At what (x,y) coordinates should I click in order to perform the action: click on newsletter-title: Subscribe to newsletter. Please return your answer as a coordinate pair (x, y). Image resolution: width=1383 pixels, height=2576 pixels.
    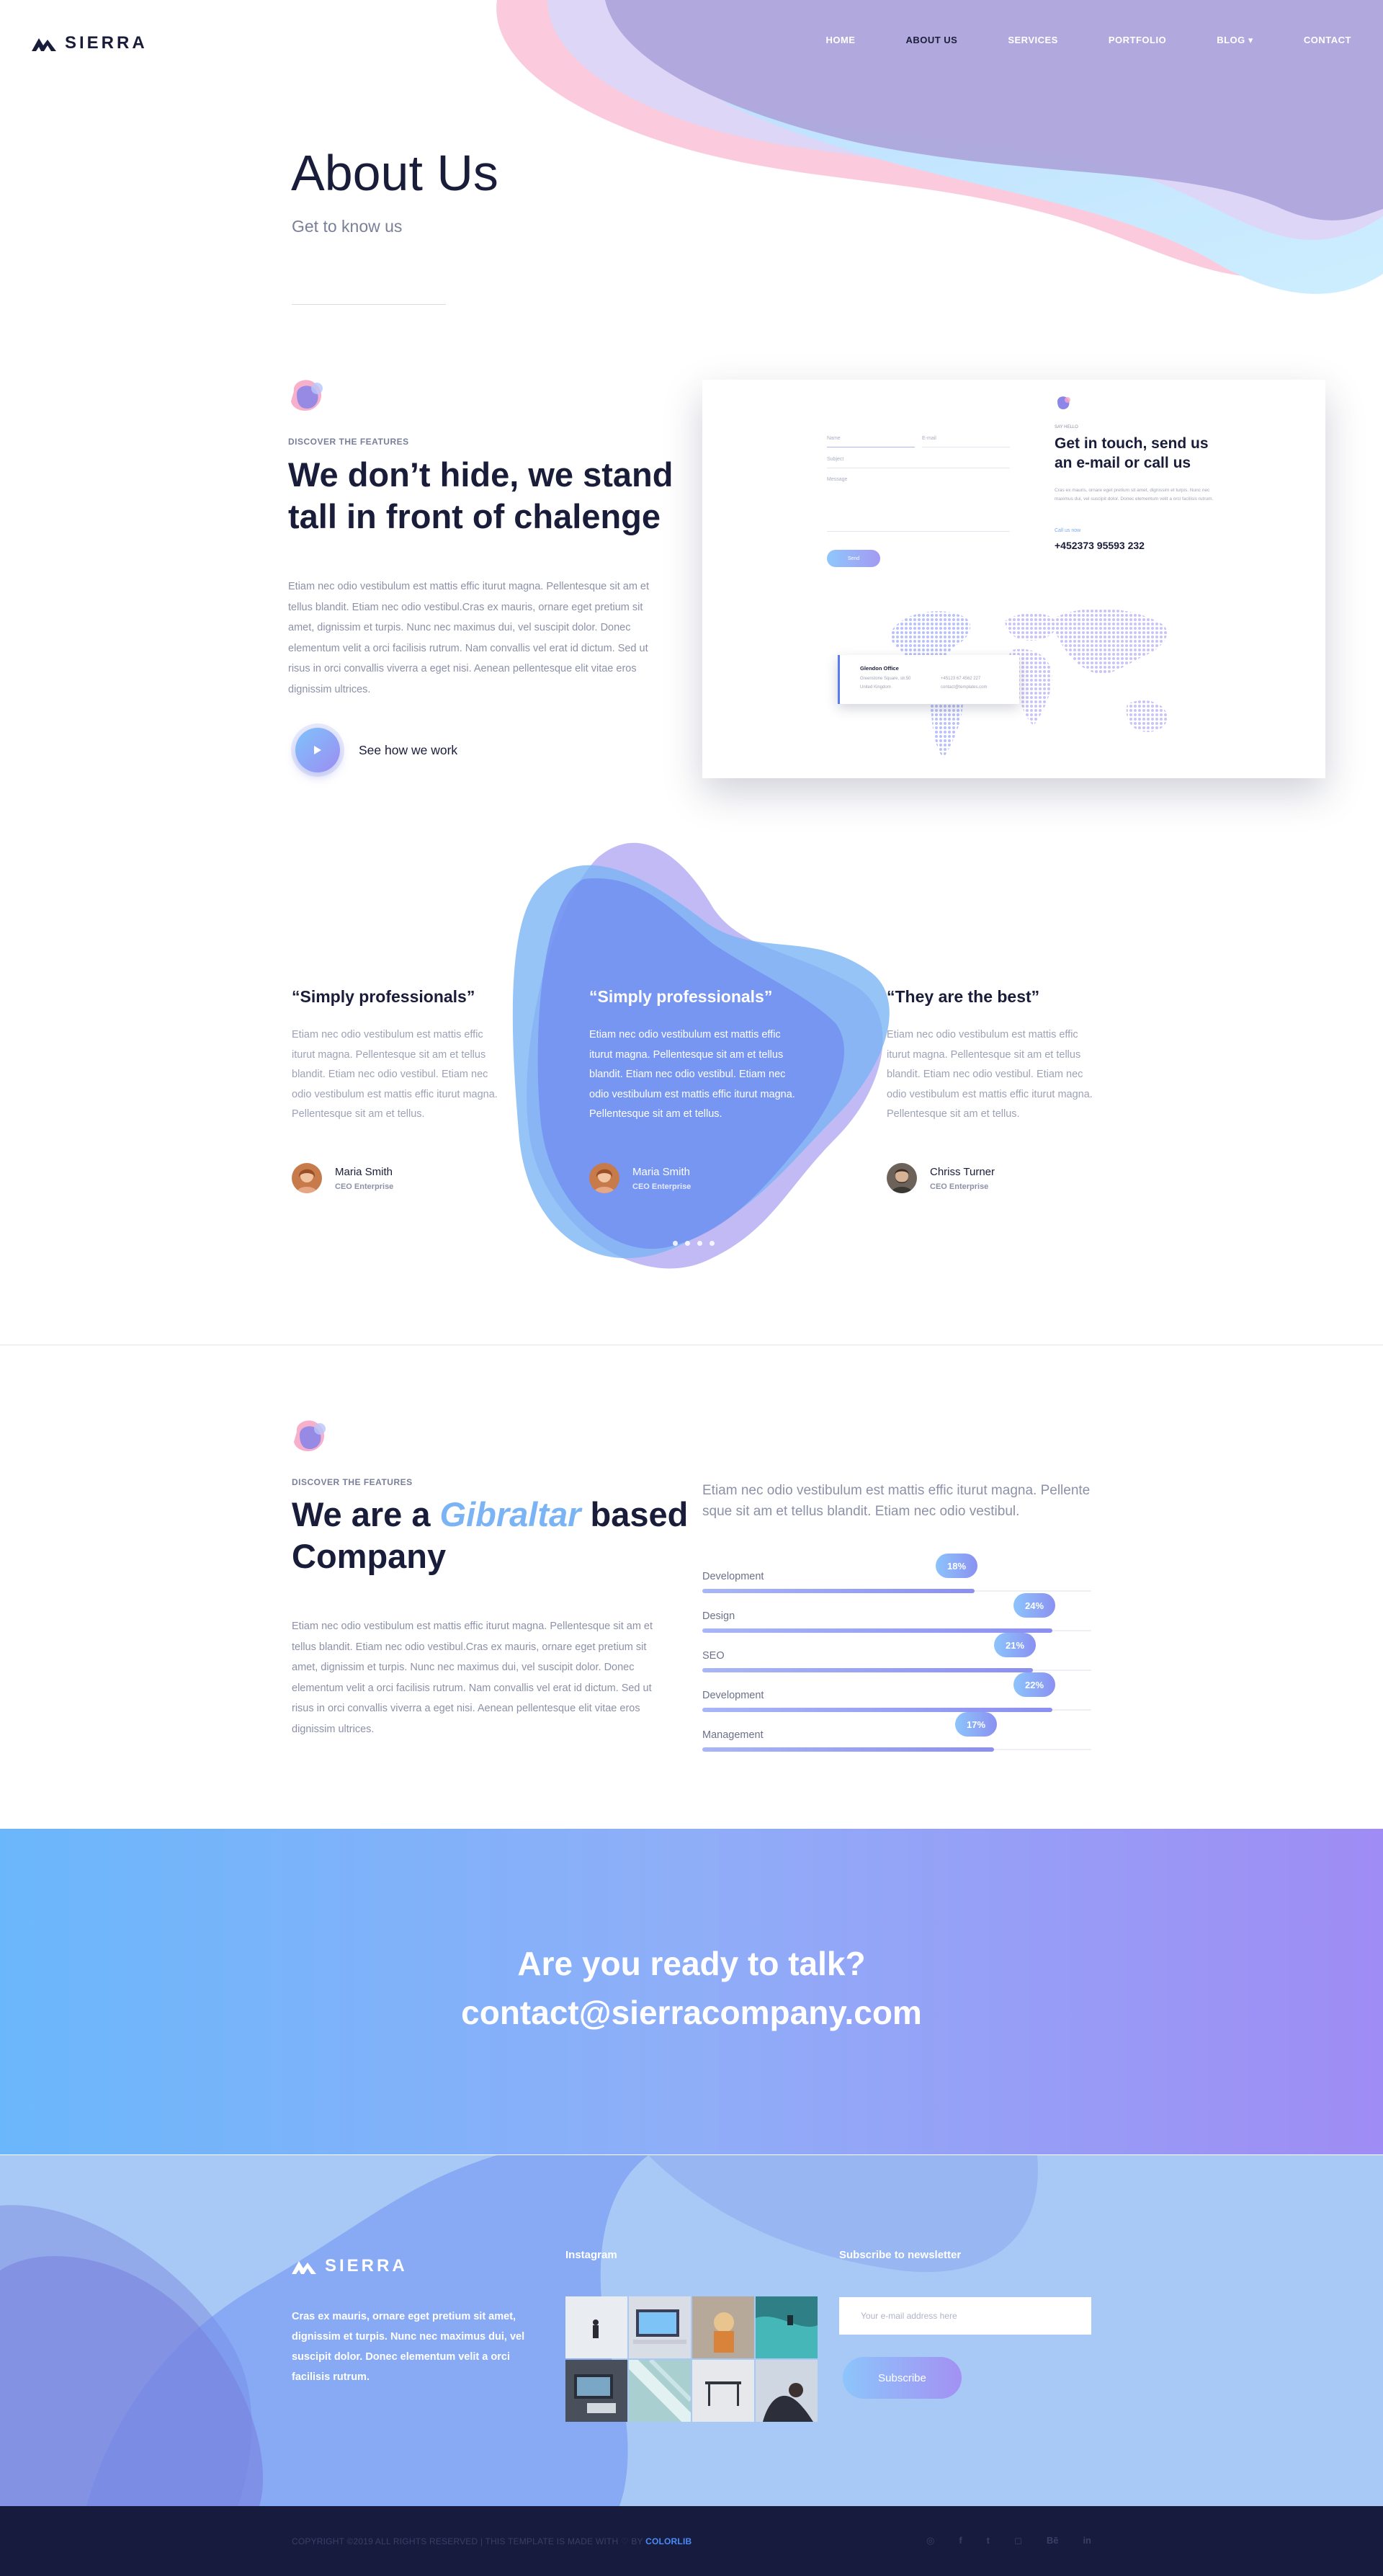
    Looking at the image, I should click on (901, 2255).